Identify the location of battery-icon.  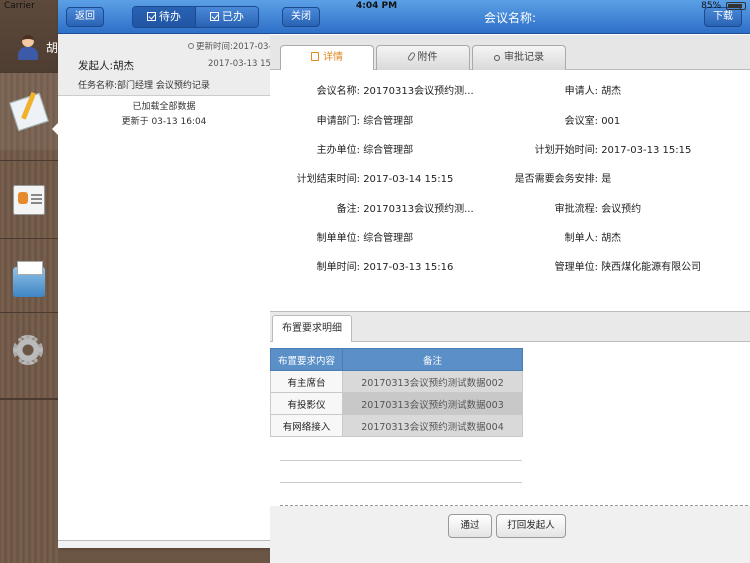
(736, 5).